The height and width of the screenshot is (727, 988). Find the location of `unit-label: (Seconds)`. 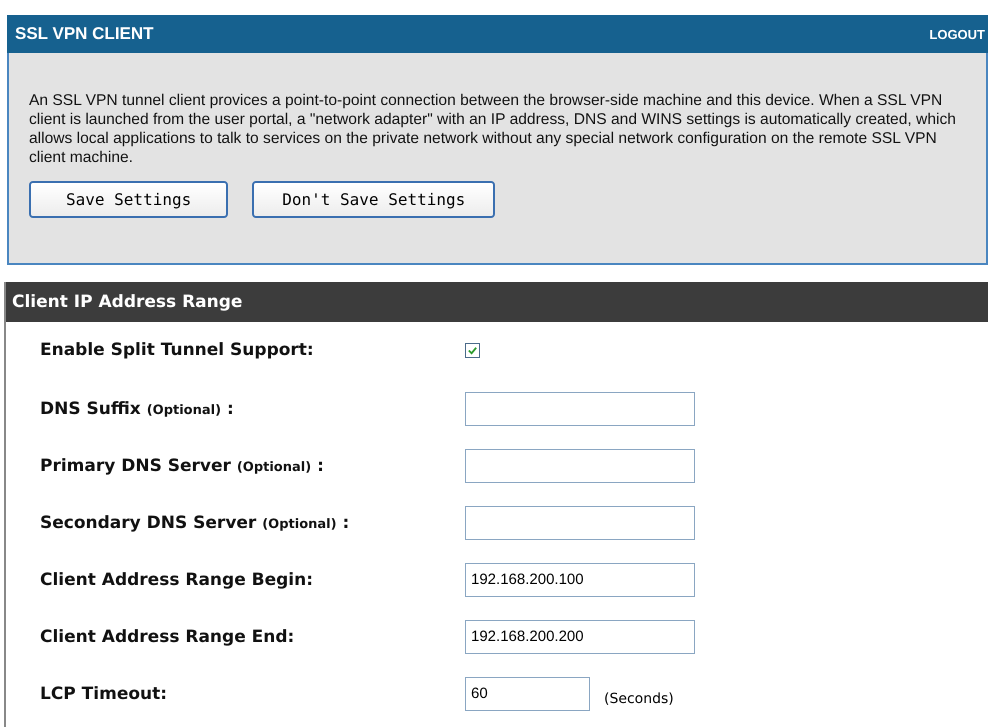

unit-label: (Seconds) is located at coordinates (639, 698).